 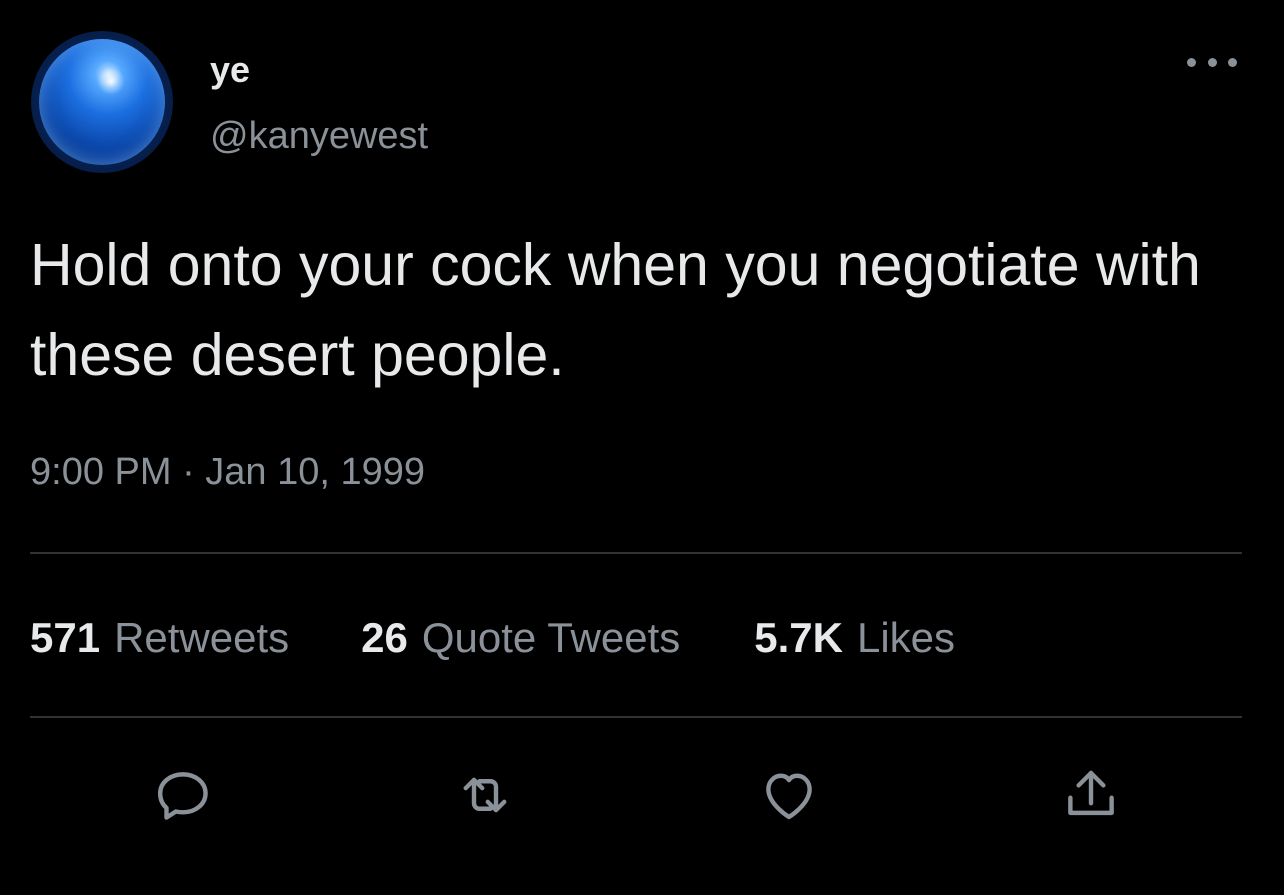 I want to click on avatar, so click(x=102, y=102).